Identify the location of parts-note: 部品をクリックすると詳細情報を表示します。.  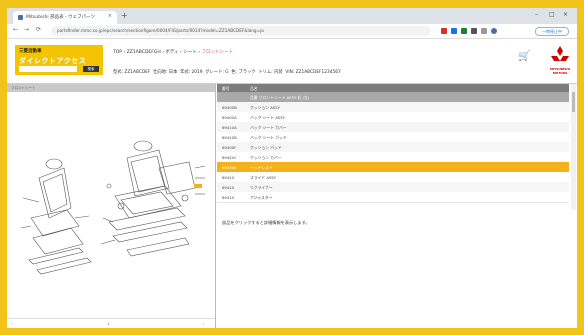
(266, 222).